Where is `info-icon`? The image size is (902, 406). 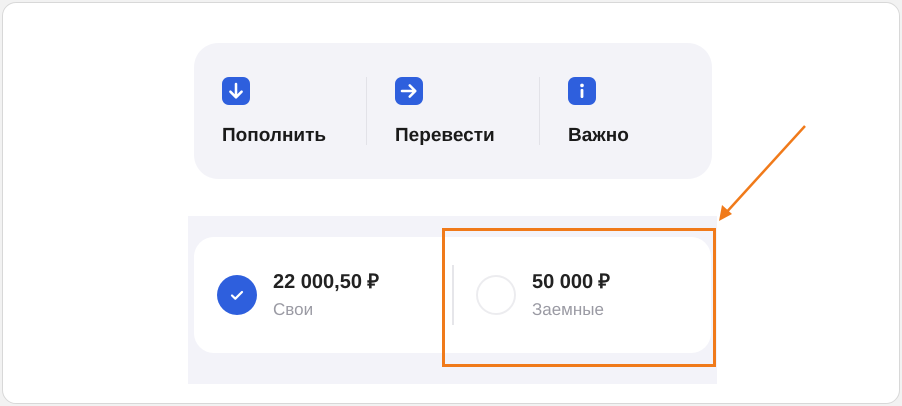 info-icon is located at coordinates (582, 91).